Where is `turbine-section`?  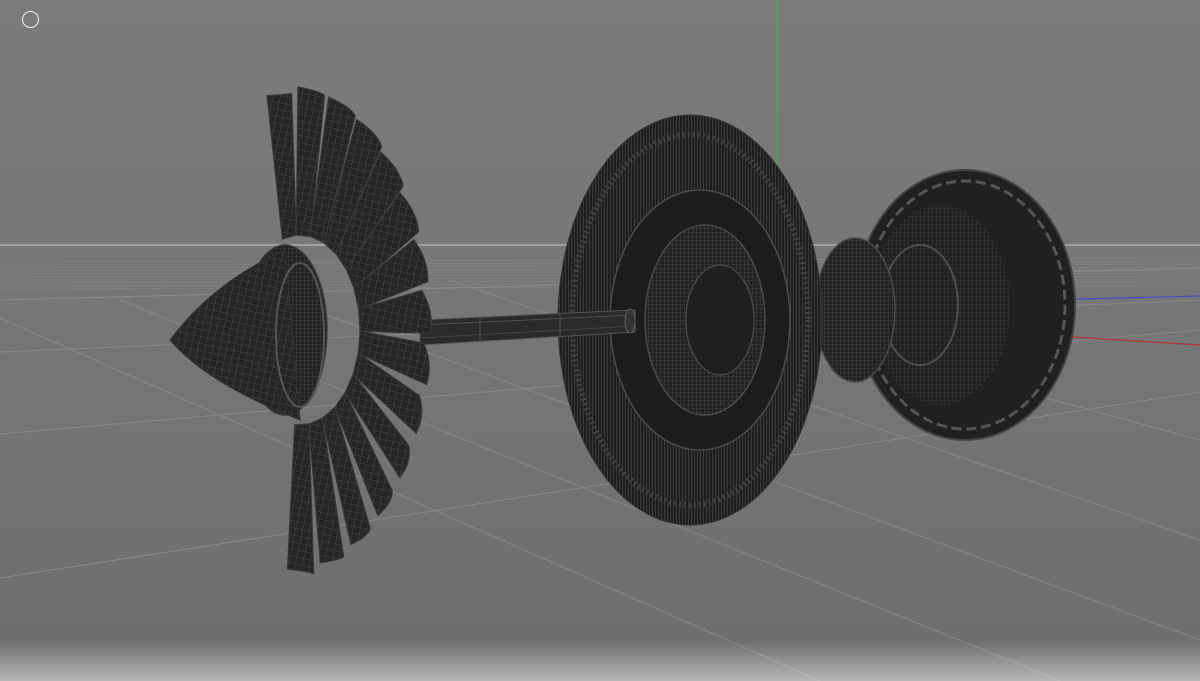
turbine-section is located at coordinates (945, 305).